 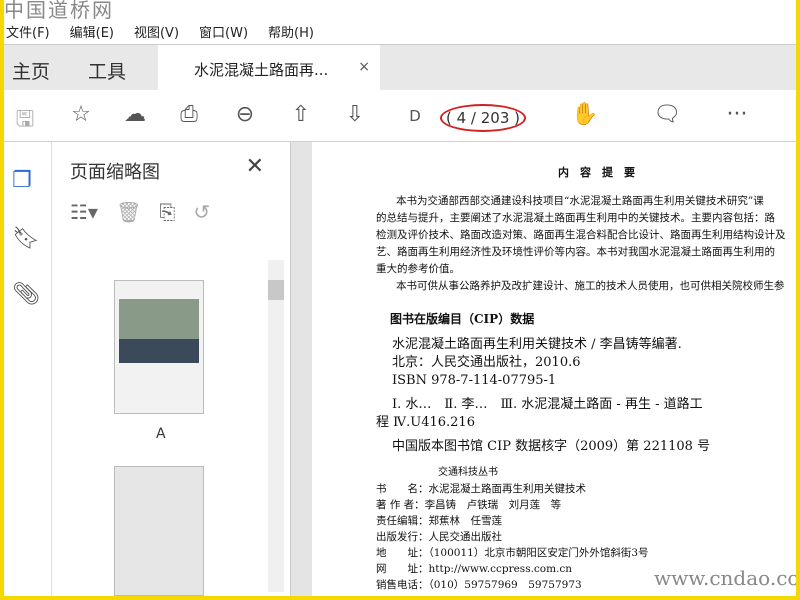 I want to click on menu-file: 文件(F), so click(x=28, y=31).